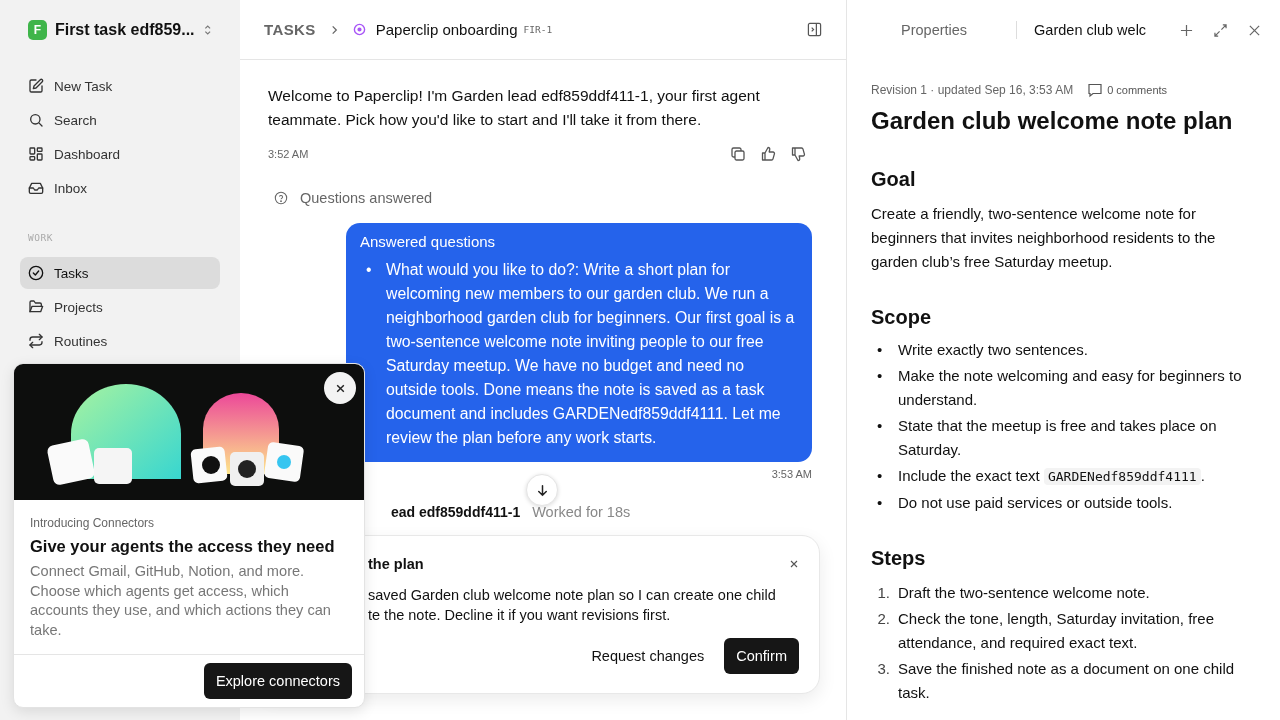 This screenshot has width=1280, height=720. I want to click on breadcrumb-link: TASKS, so click(290, 29).